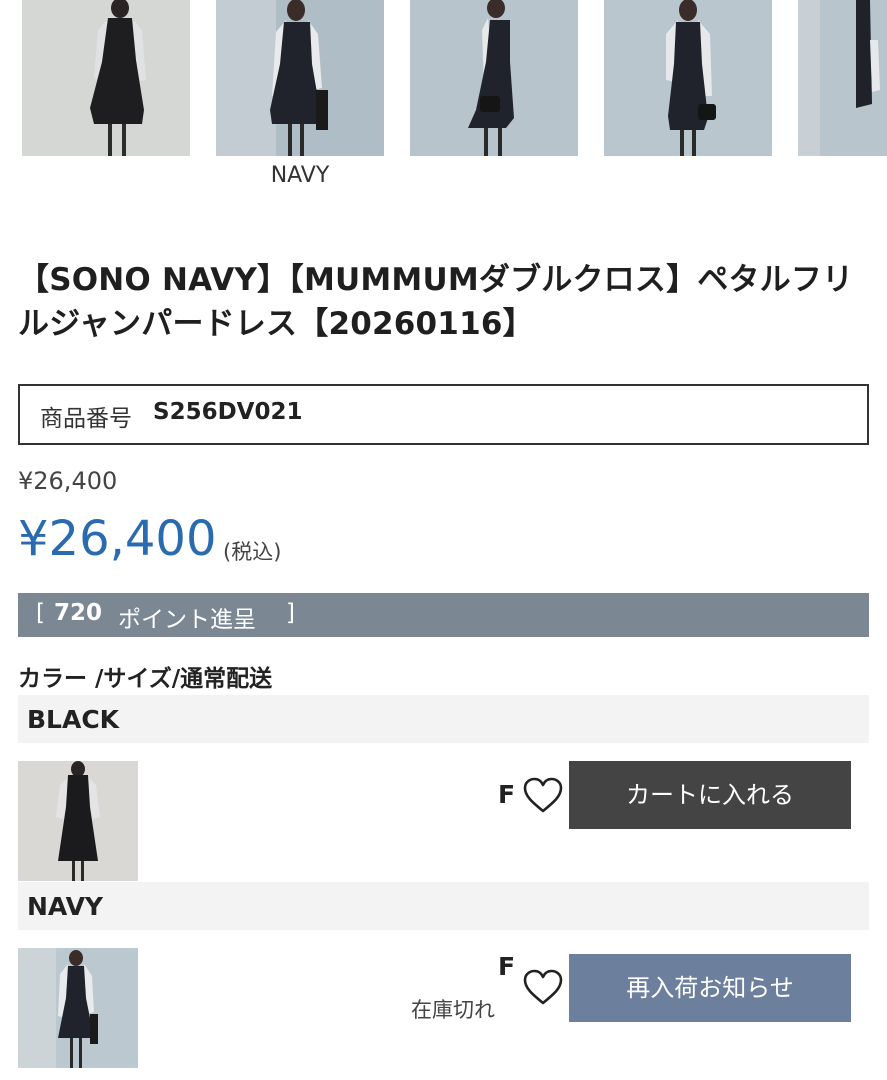  I want to click on variant-image-black, so click(78, 821).